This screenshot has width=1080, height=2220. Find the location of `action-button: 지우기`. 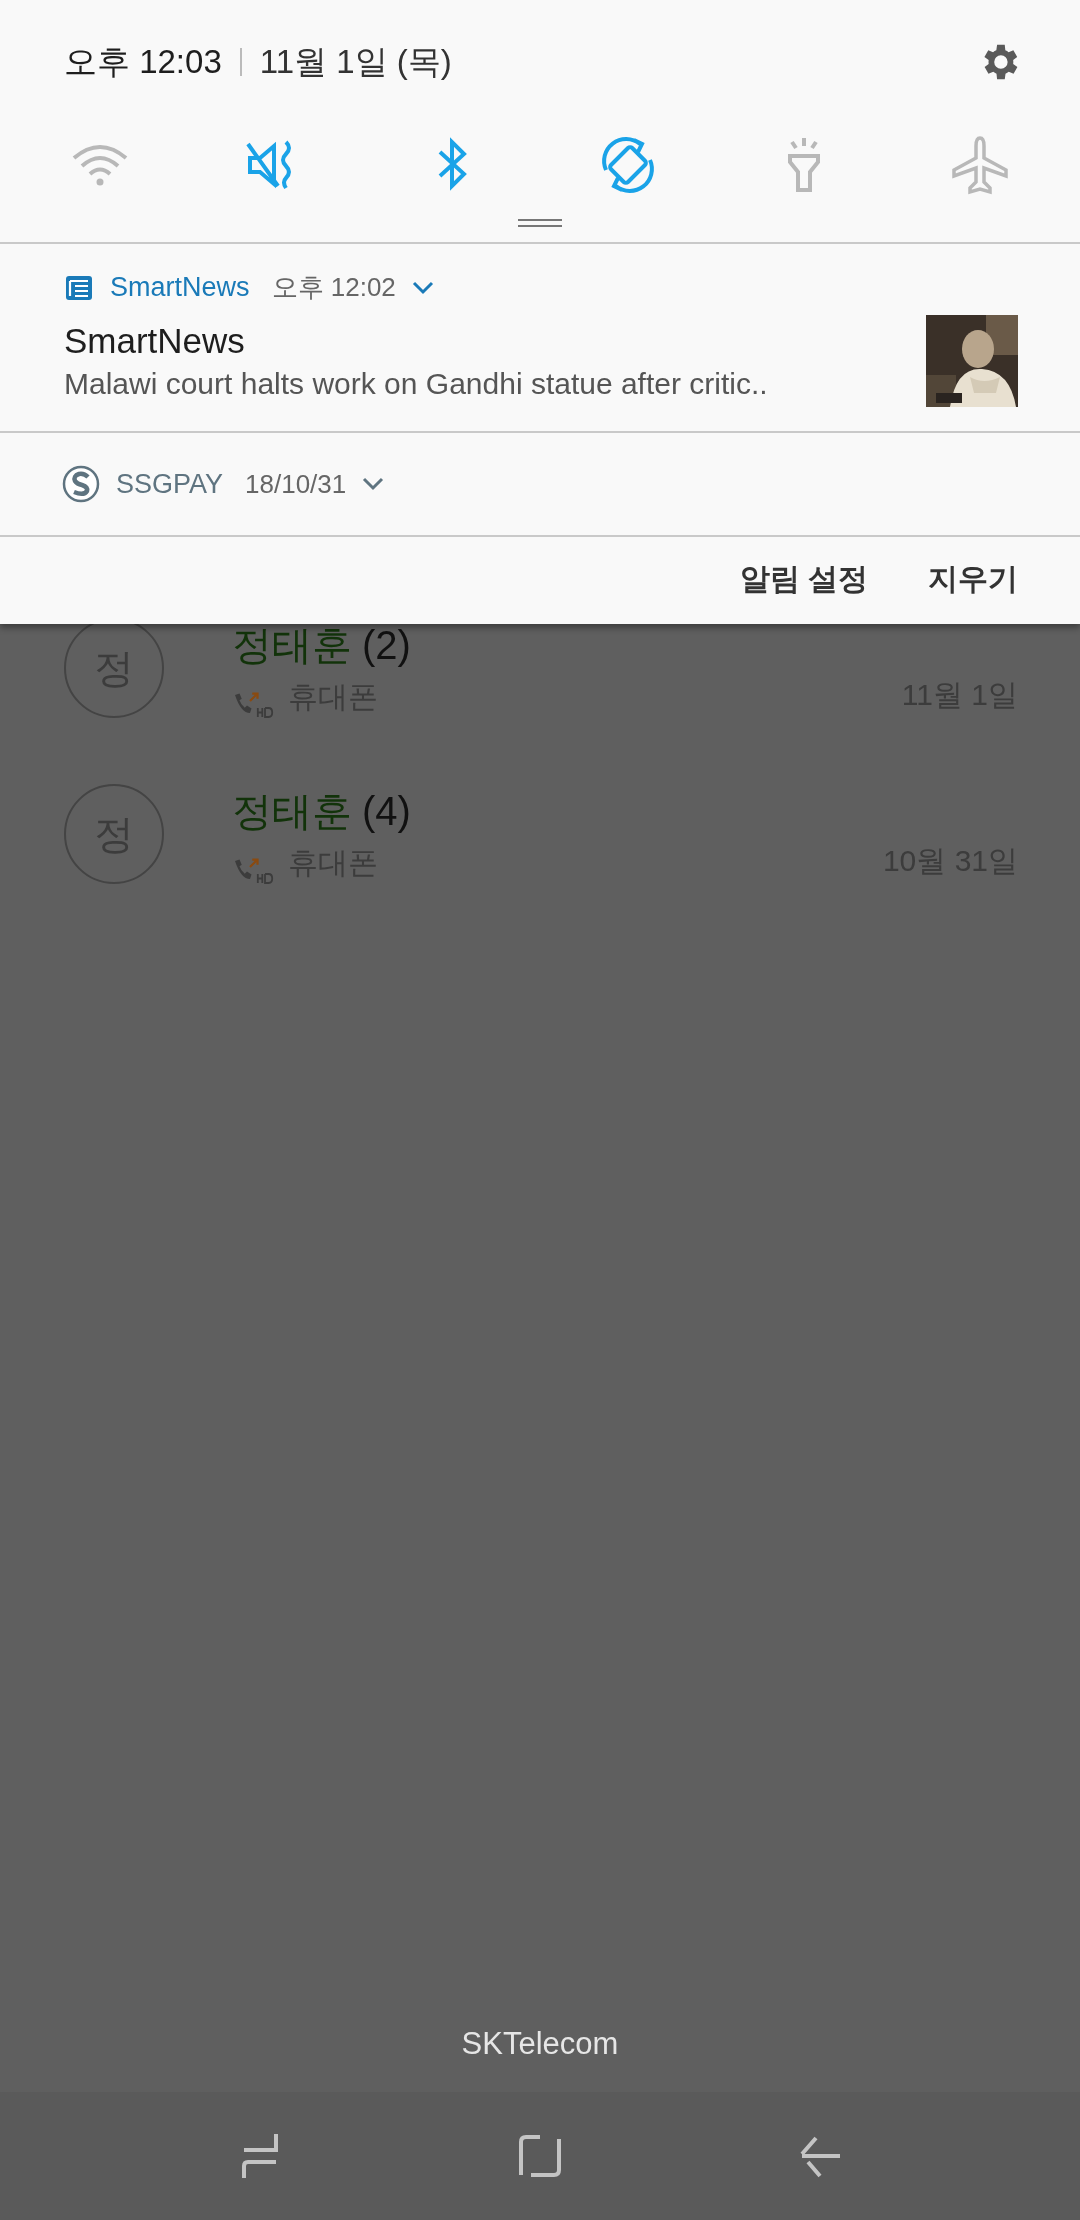

action-button: 지우기 is located at coordinates (973, 579).